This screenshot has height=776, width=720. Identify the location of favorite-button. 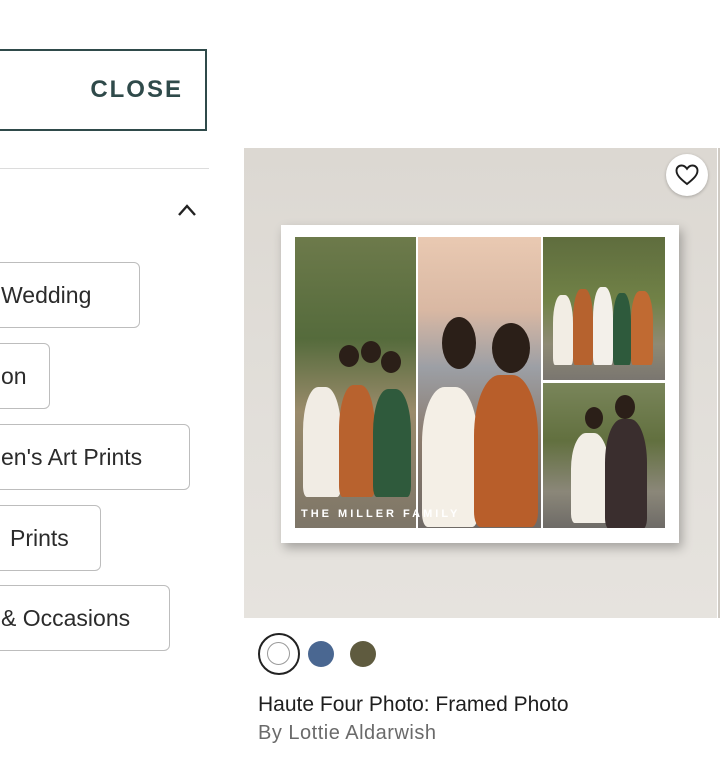
(687, 175).